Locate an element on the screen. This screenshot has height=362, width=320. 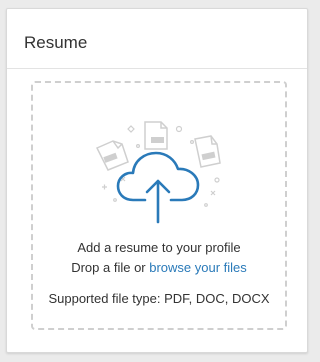
browse-files-link: browse your files is located at coordinates (198, 267).